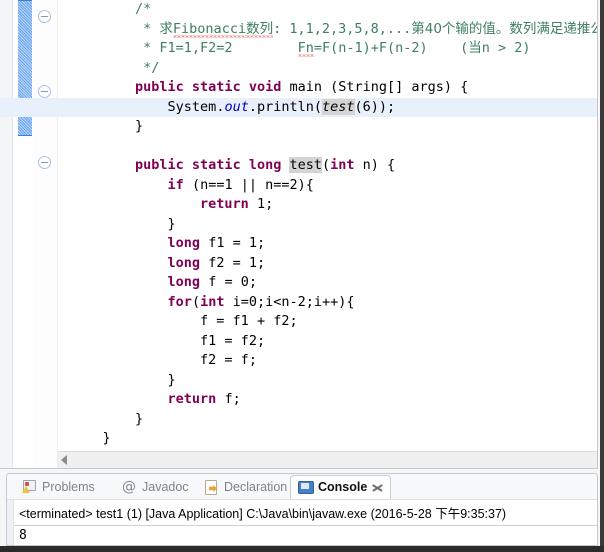  What do you see at coordinates (261, 204) in the screenshot?
I see `code-token: 1;` at bounding box center [261, 204].